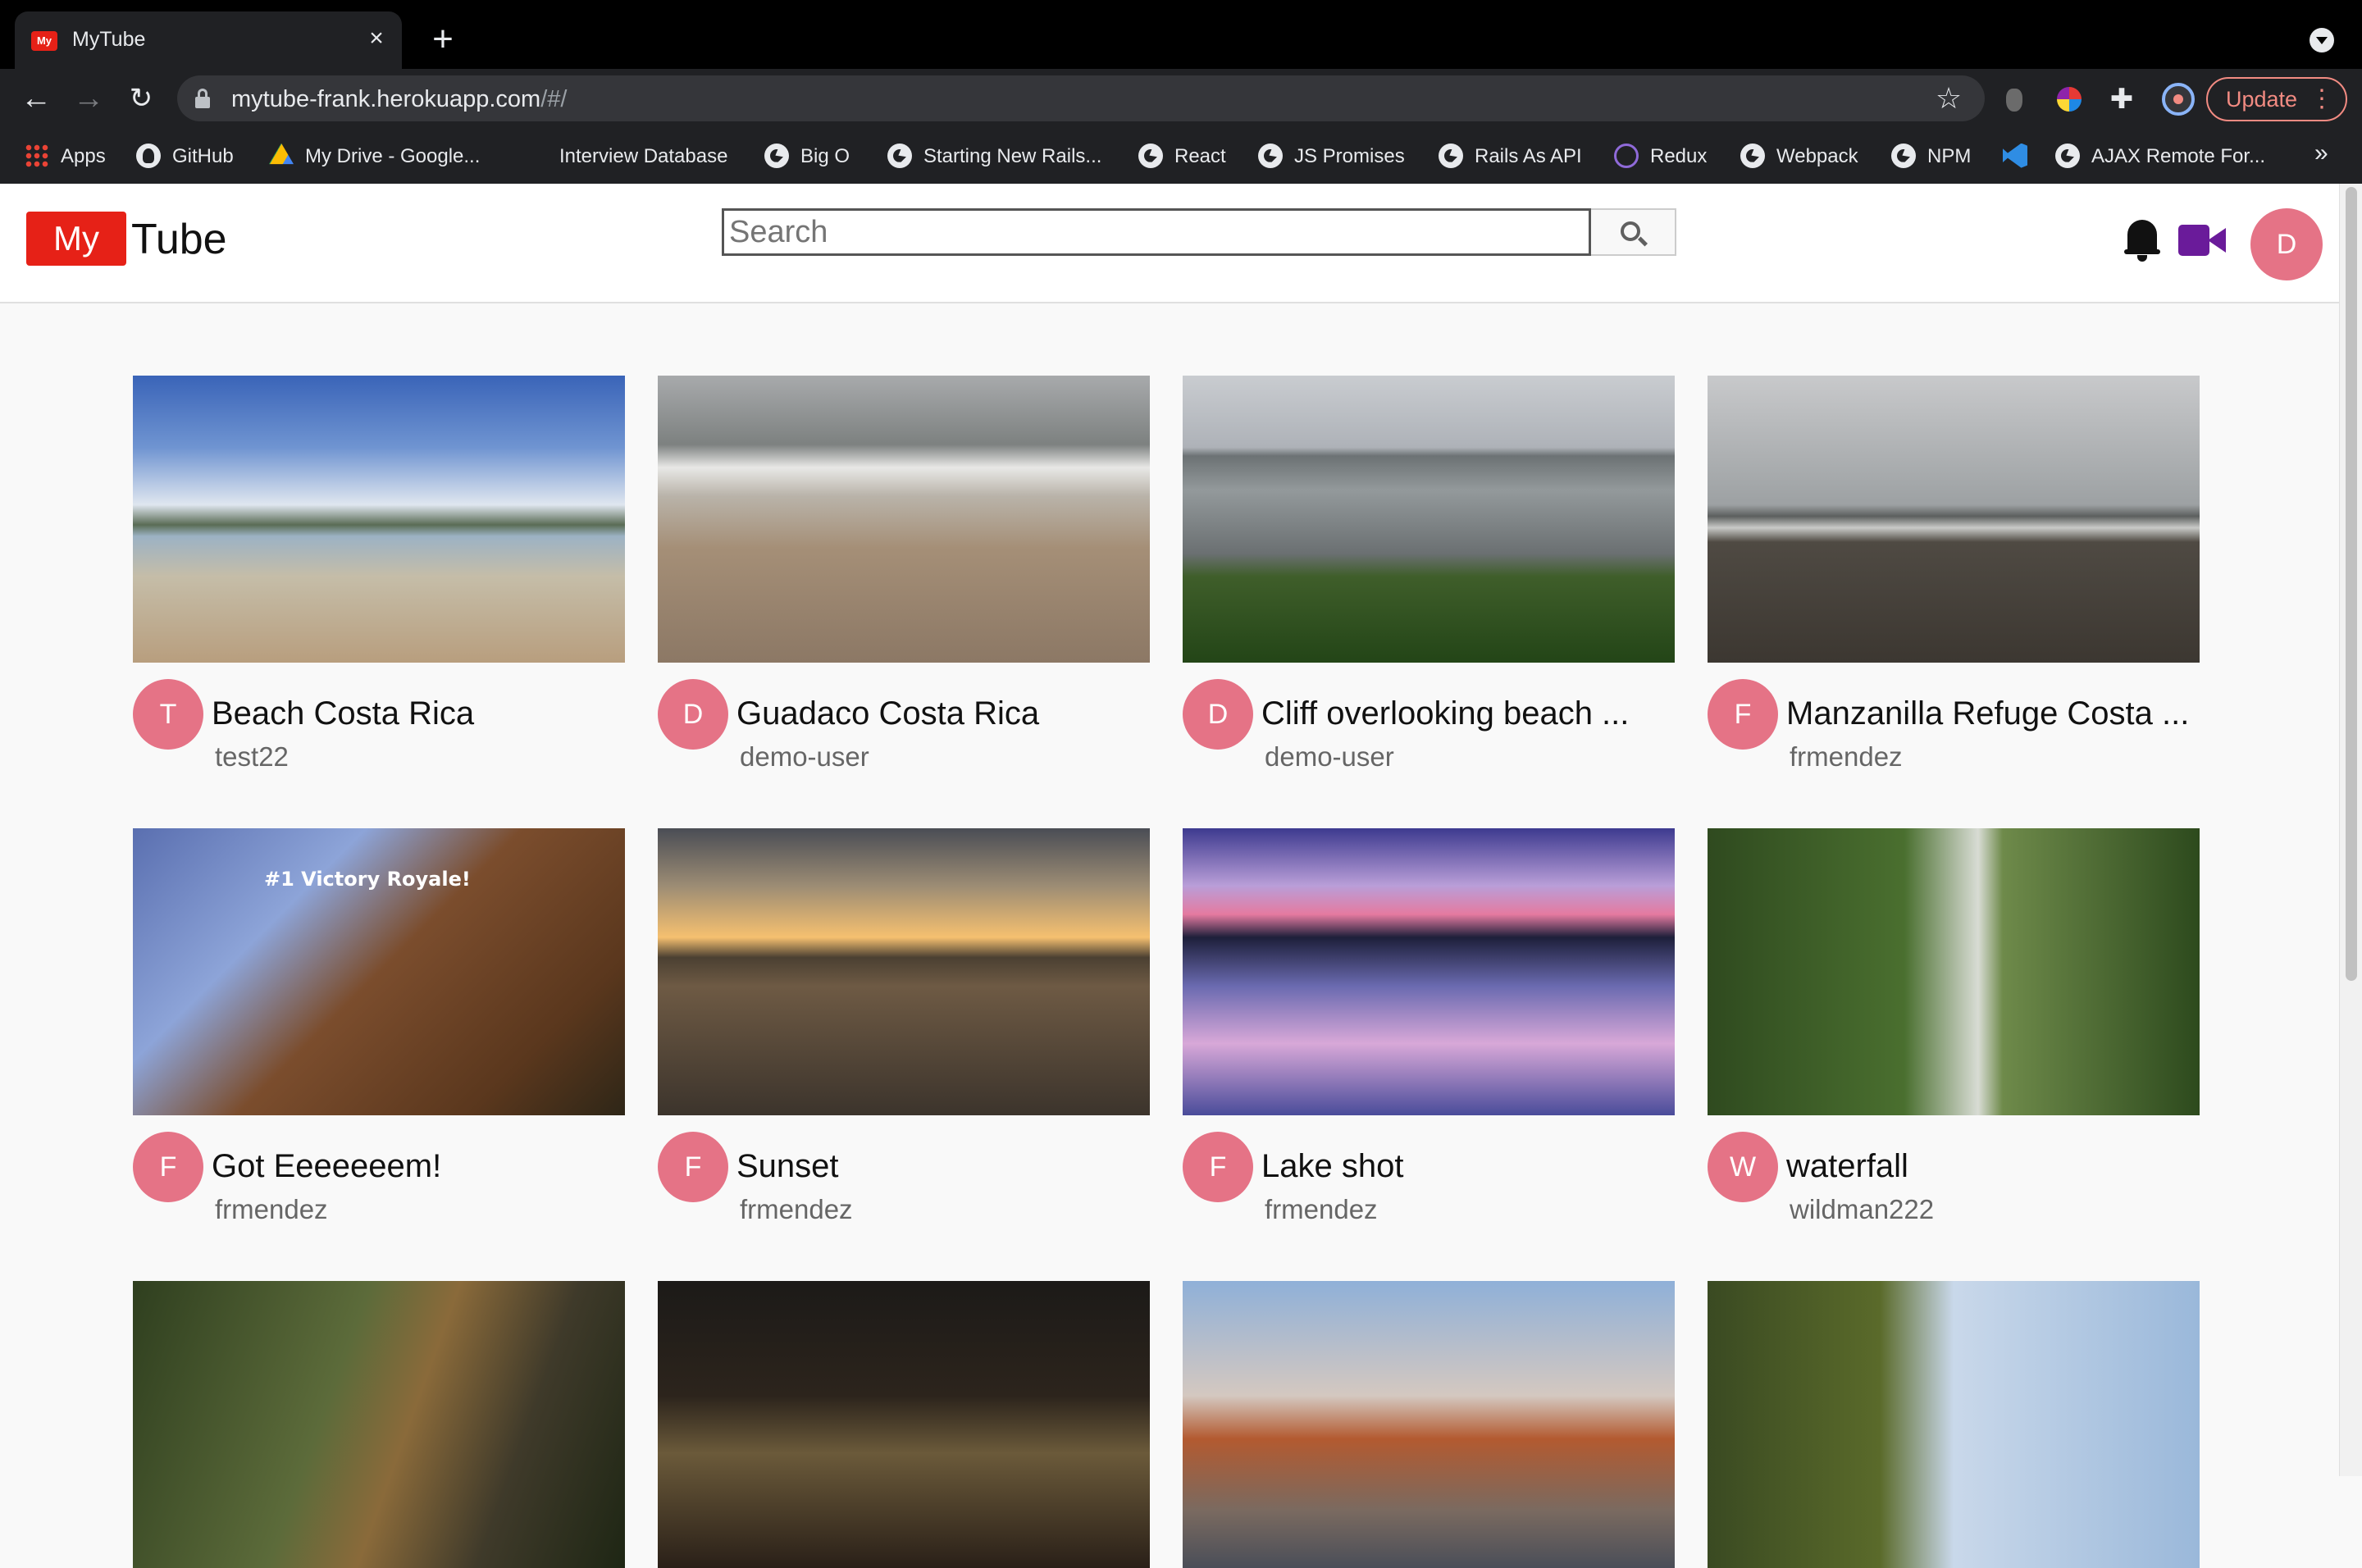 This screenshot has width=2362, height=1568. I want to click on lock-icon, so click(203, 98).